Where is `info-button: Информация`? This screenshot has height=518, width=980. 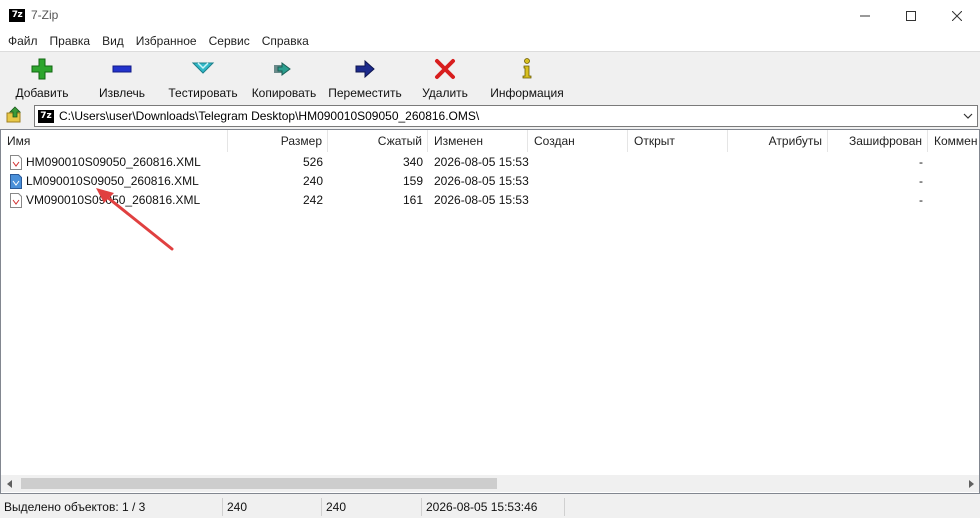
info-button: Информация is located at coordinates (527, 77).